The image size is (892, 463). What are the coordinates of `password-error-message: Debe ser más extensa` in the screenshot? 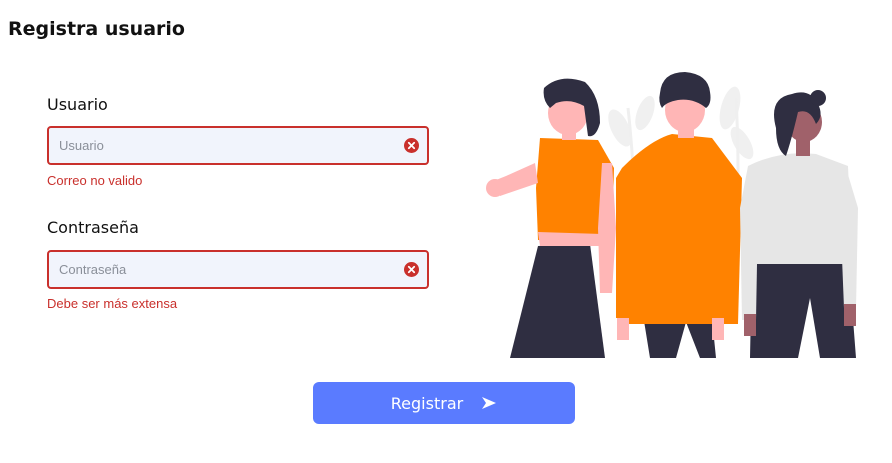 It's located at (112, 303).